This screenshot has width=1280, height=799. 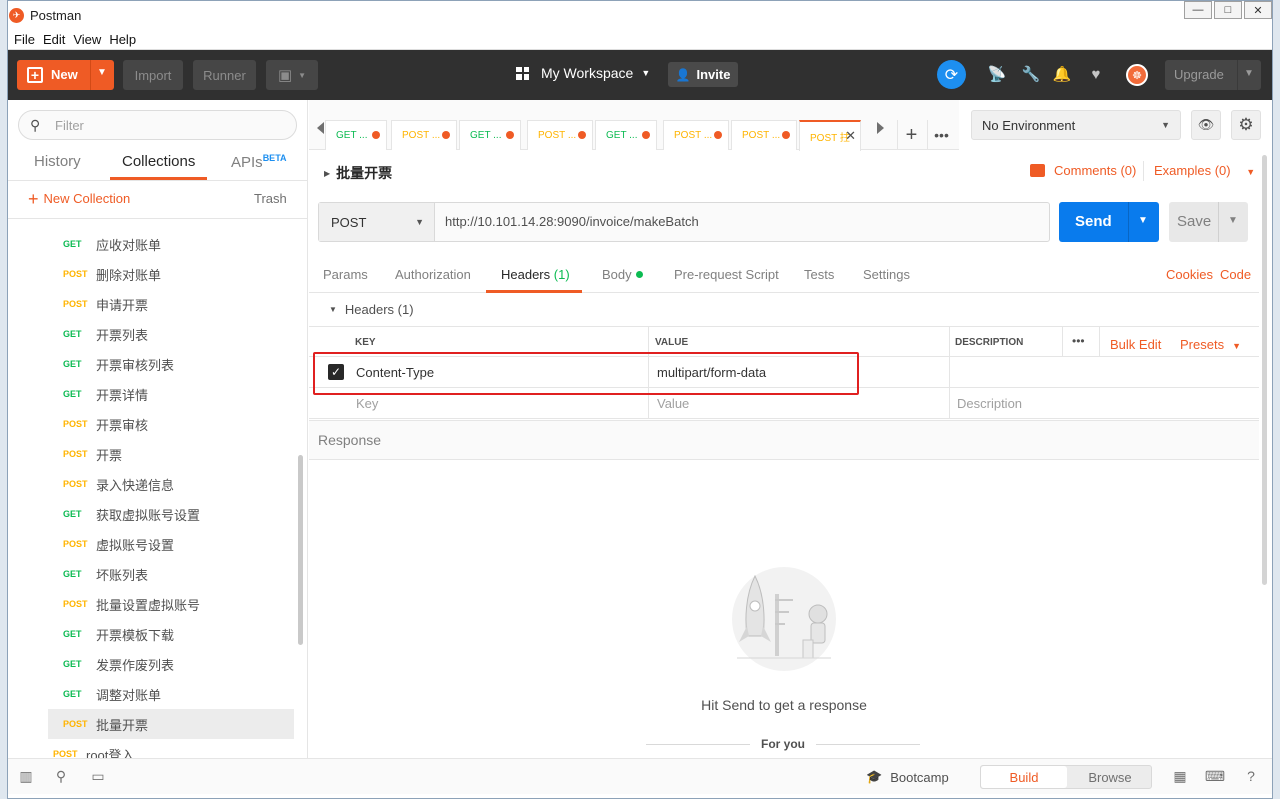 I want to click on runner-button: Runner, so click(x=224, y=75).